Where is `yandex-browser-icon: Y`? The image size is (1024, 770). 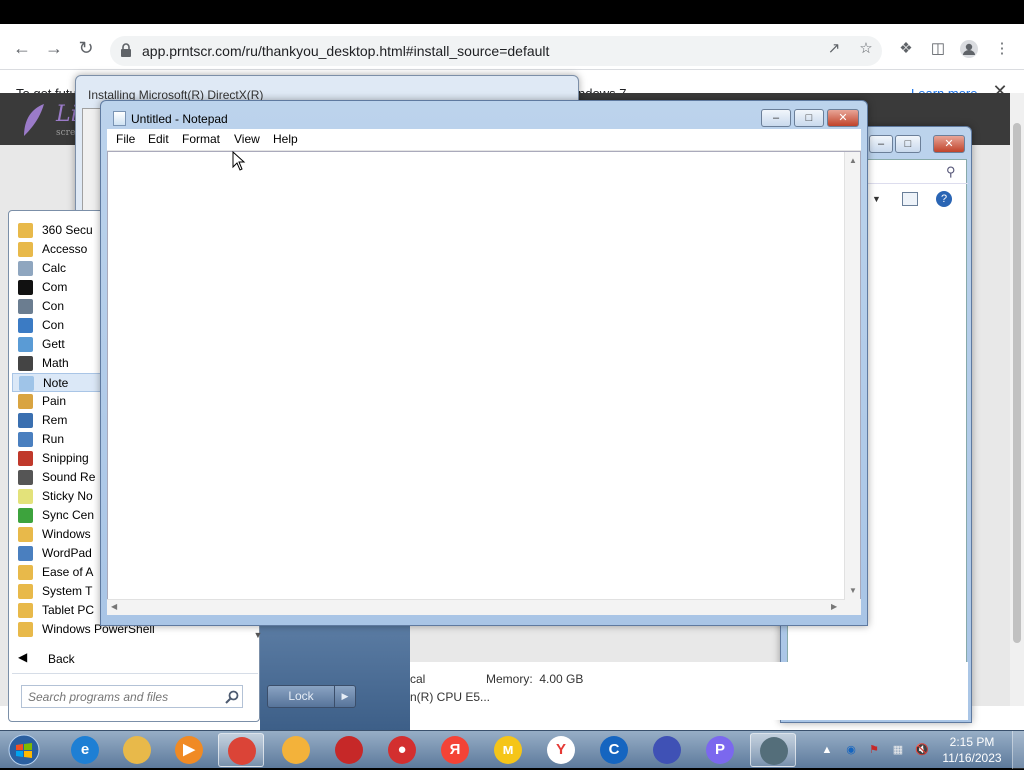
yandex-browser-icon: Y is located at coordinates (561, 750).